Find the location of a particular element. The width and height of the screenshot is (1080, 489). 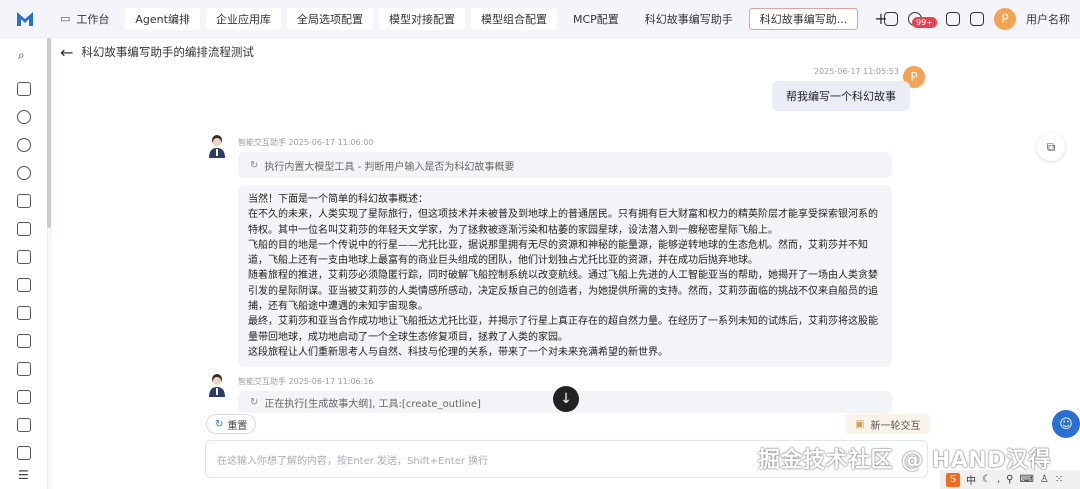

screen-icon is located at coordinates (24, 89).